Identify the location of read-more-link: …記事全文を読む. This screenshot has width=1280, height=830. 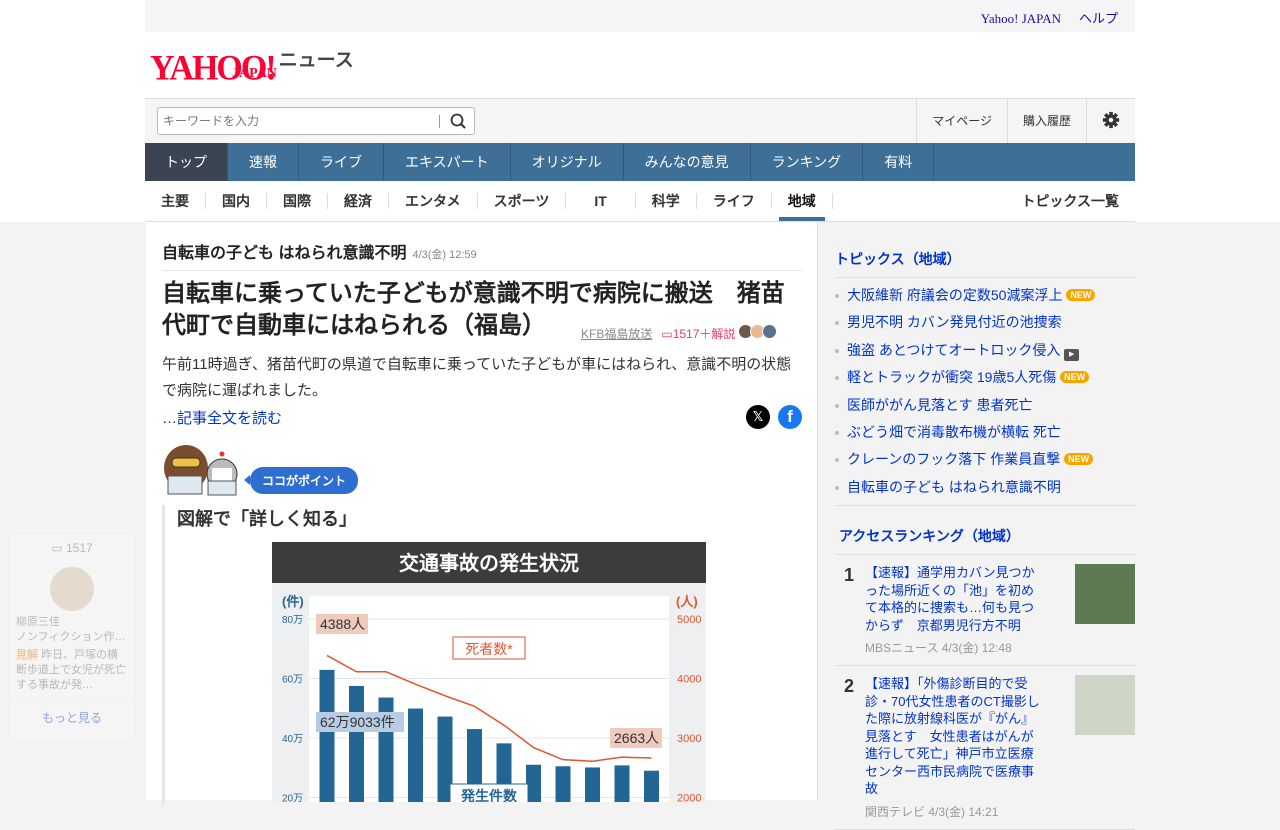
(222, 417).